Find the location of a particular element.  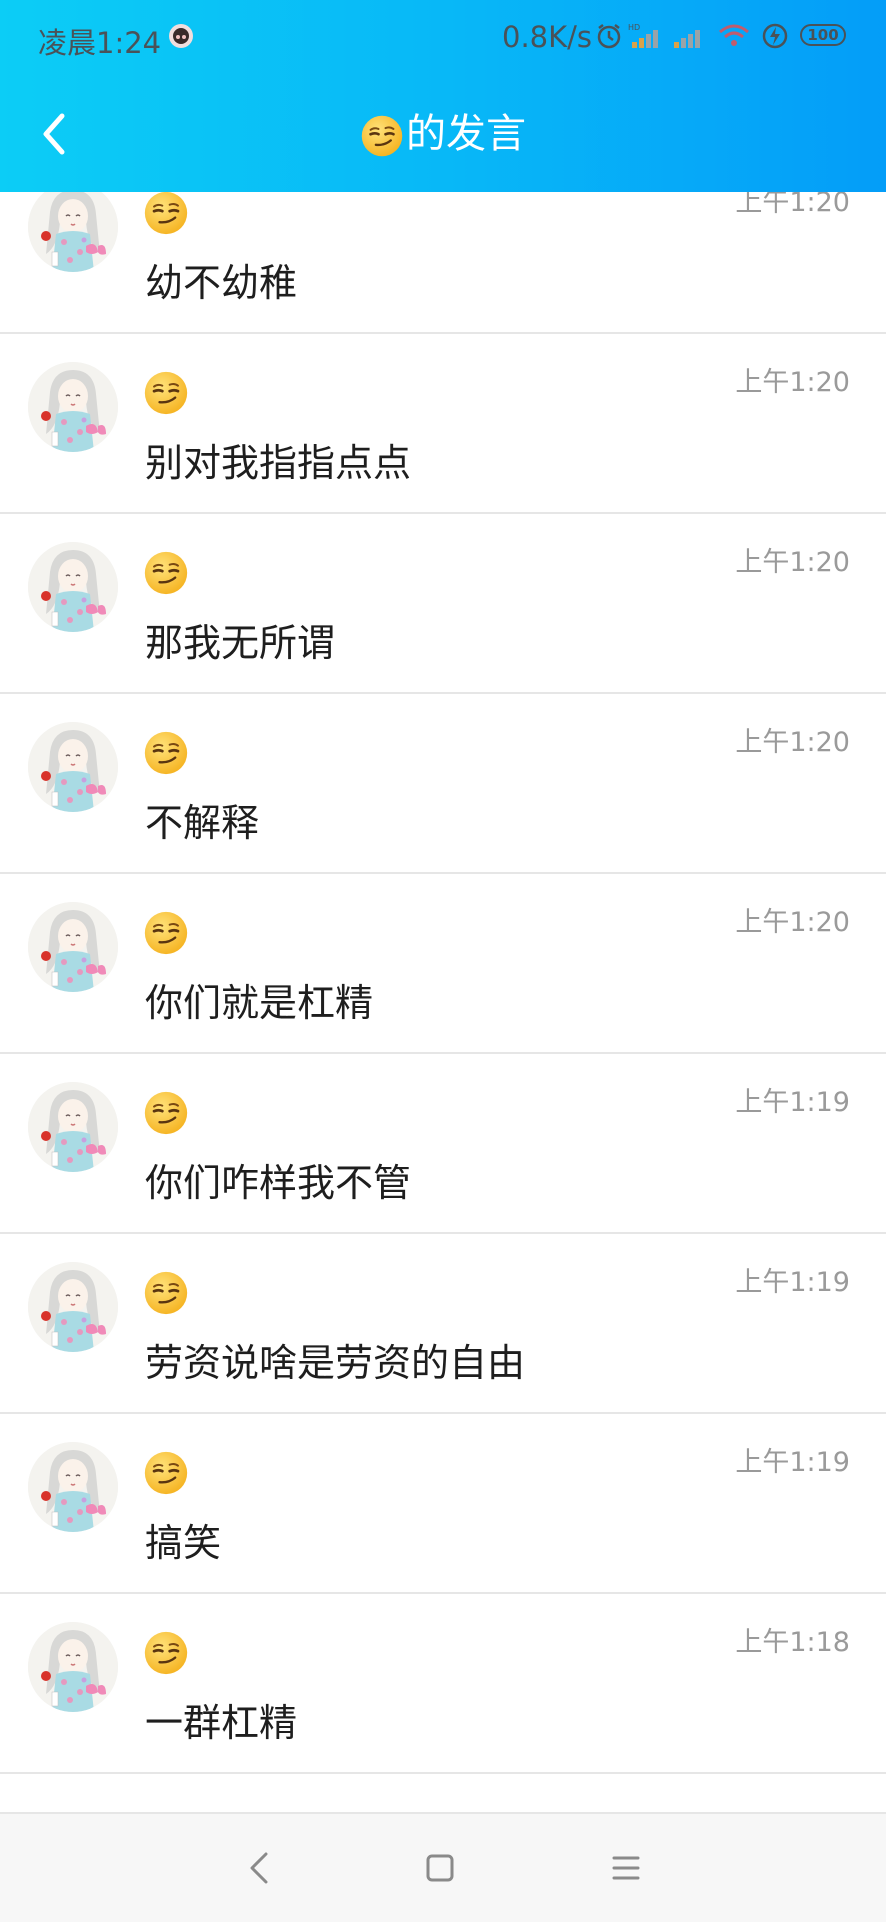

list-item: 那我无所谓 上午1:20 is located at coordinates (443, 604).